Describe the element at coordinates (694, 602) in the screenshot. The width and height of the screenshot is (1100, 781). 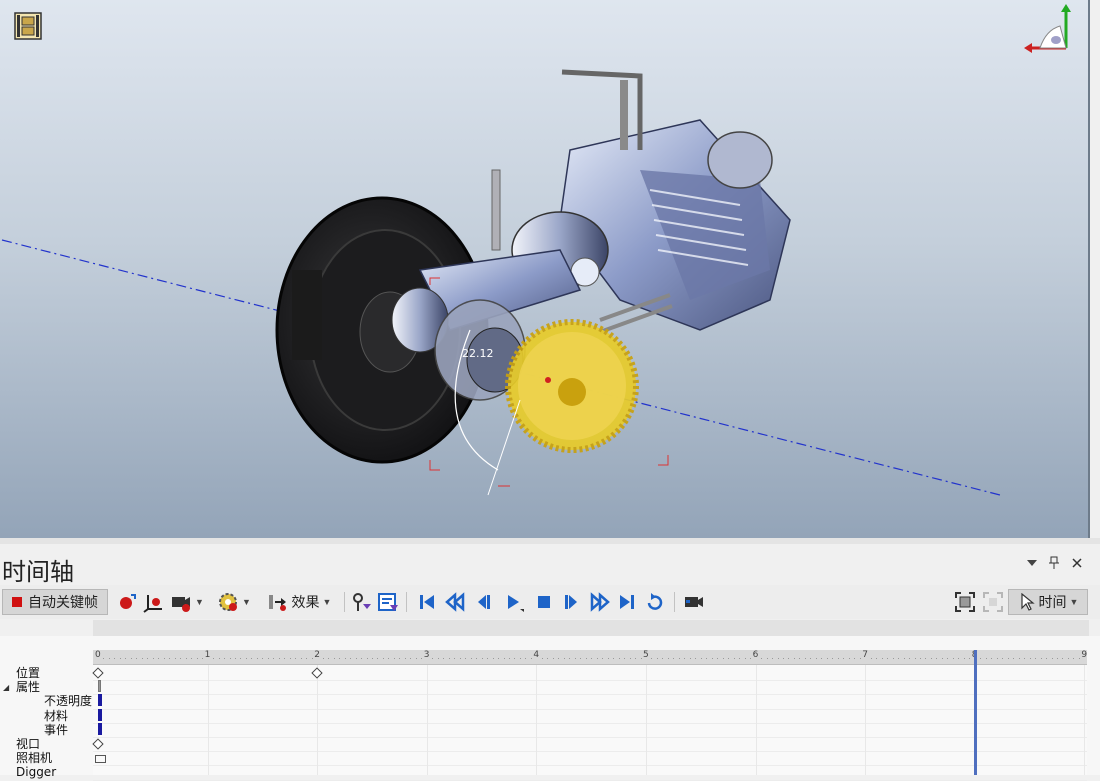
I see `camera-view-button` at that location.